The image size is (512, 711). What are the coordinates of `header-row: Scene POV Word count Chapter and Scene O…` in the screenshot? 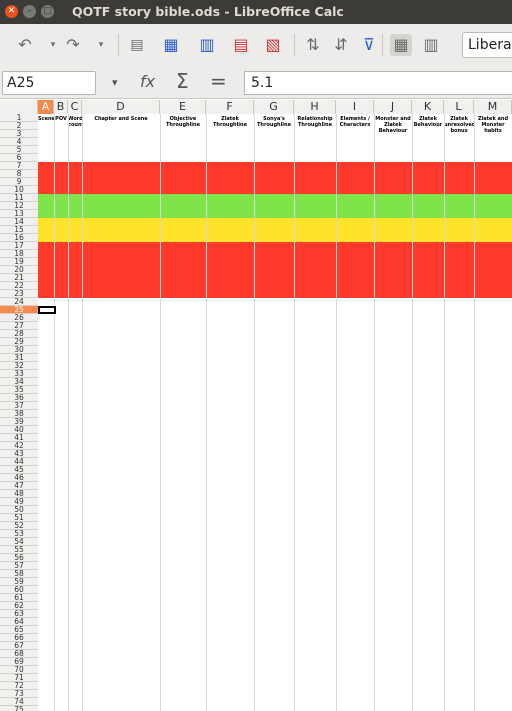 It's located at (275, 124).